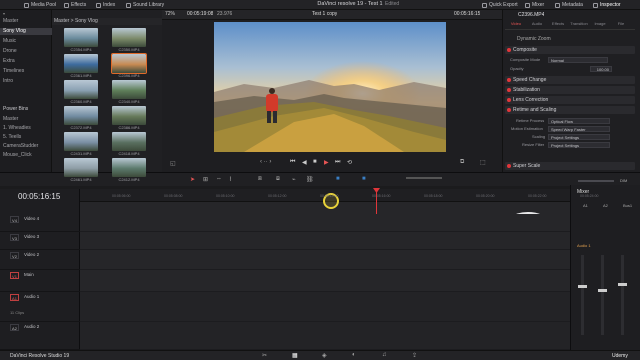 The height and width of the screenshot is (360, 640). I want to click on zoom-slider, so click(424, 178).